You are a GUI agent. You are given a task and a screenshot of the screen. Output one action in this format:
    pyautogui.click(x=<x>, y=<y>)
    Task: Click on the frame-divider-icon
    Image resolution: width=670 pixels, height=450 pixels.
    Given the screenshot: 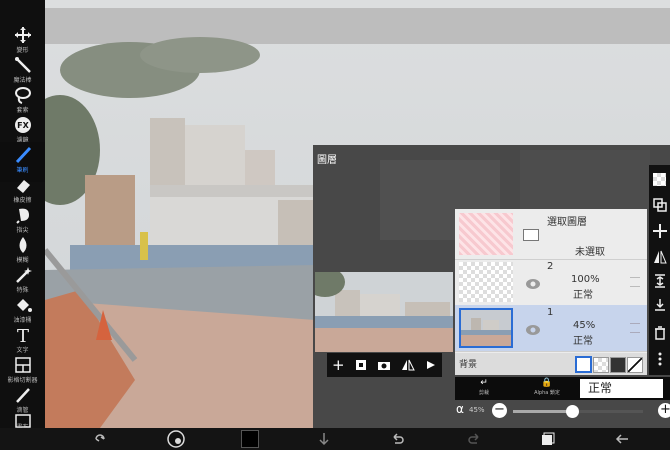 What is the action you would take?
    pyautogui.click(x=23, y=365)
    